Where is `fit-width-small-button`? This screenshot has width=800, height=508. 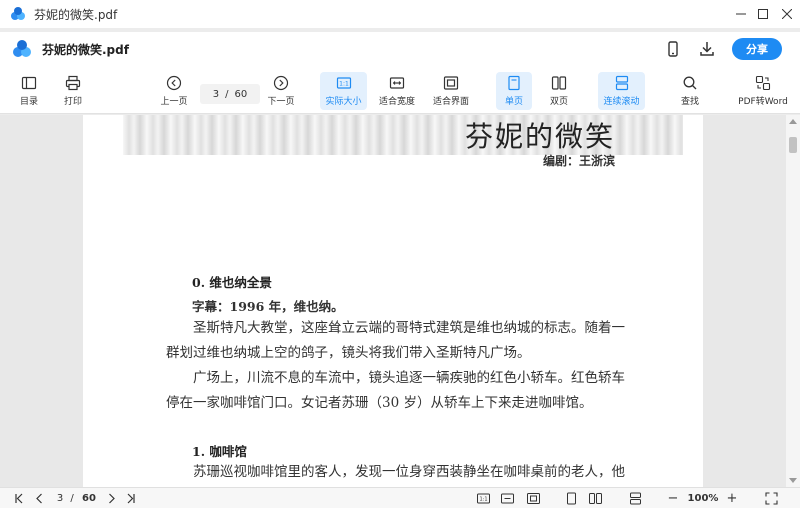
fit-width-small-button is located at coordinates (507, 498).